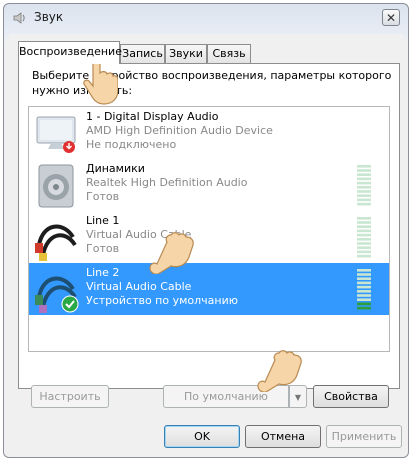  I want to click on device-item-line1: Line 1 Virtual Audio Cable Готов, so click(209, 237).